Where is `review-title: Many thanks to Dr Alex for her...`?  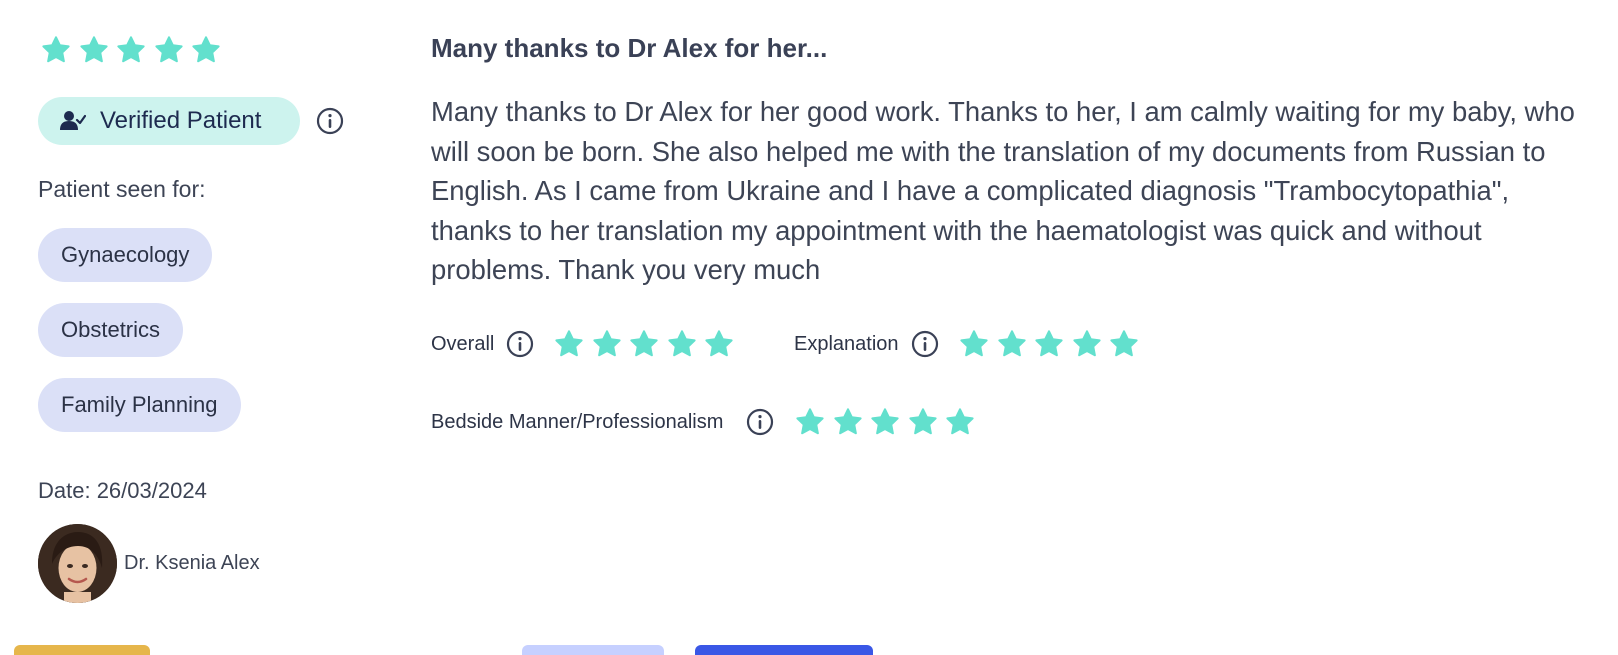
review-title: Many thanks to Dr Alex for her... is located at coordinates (629, 48).